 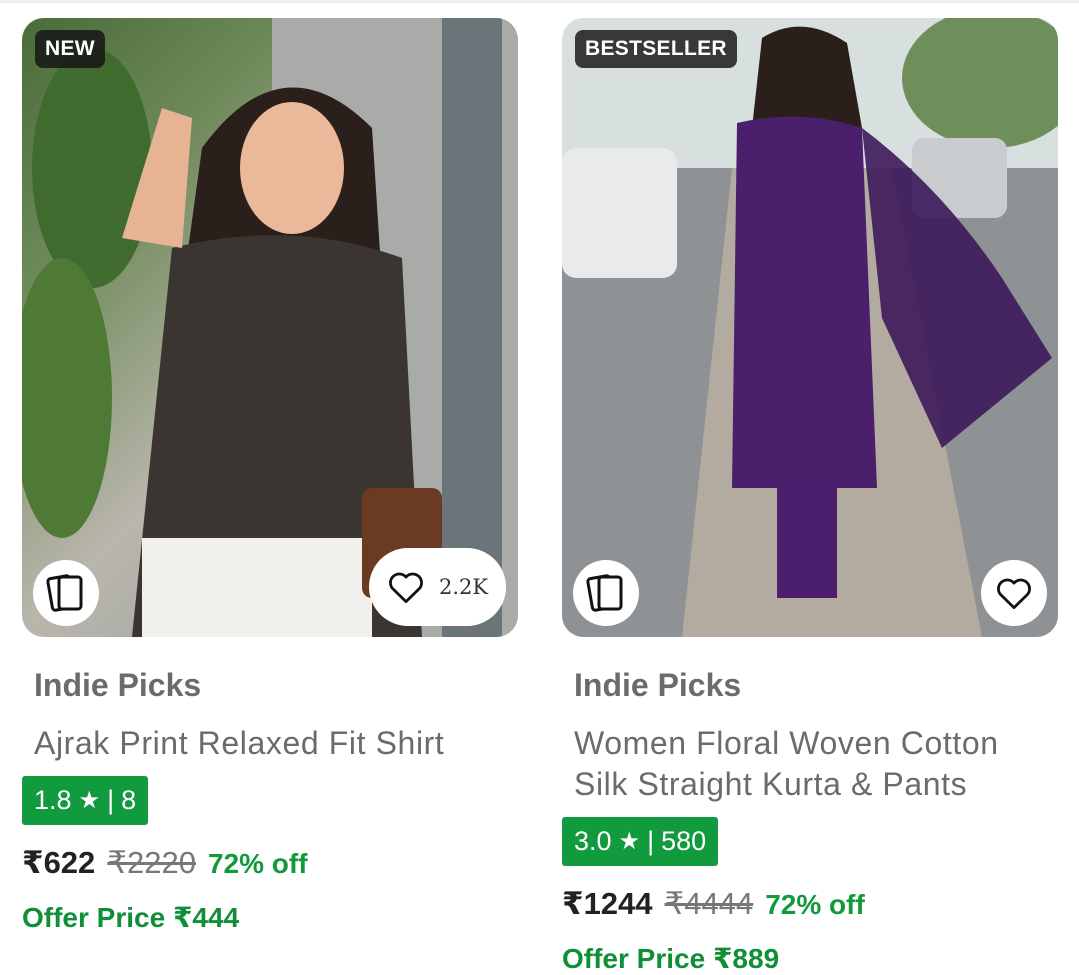 I want to click on offer-price: Offer Price ₹444, so click(x=131, y=917).